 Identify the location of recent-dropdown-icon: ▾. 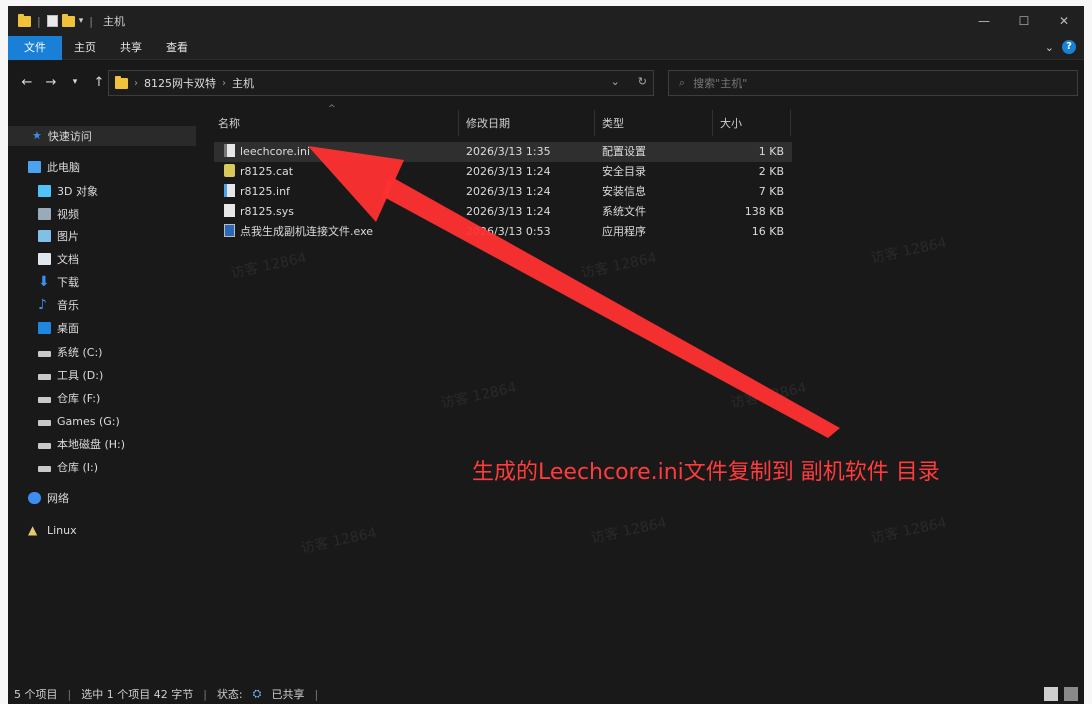
(75, 82).